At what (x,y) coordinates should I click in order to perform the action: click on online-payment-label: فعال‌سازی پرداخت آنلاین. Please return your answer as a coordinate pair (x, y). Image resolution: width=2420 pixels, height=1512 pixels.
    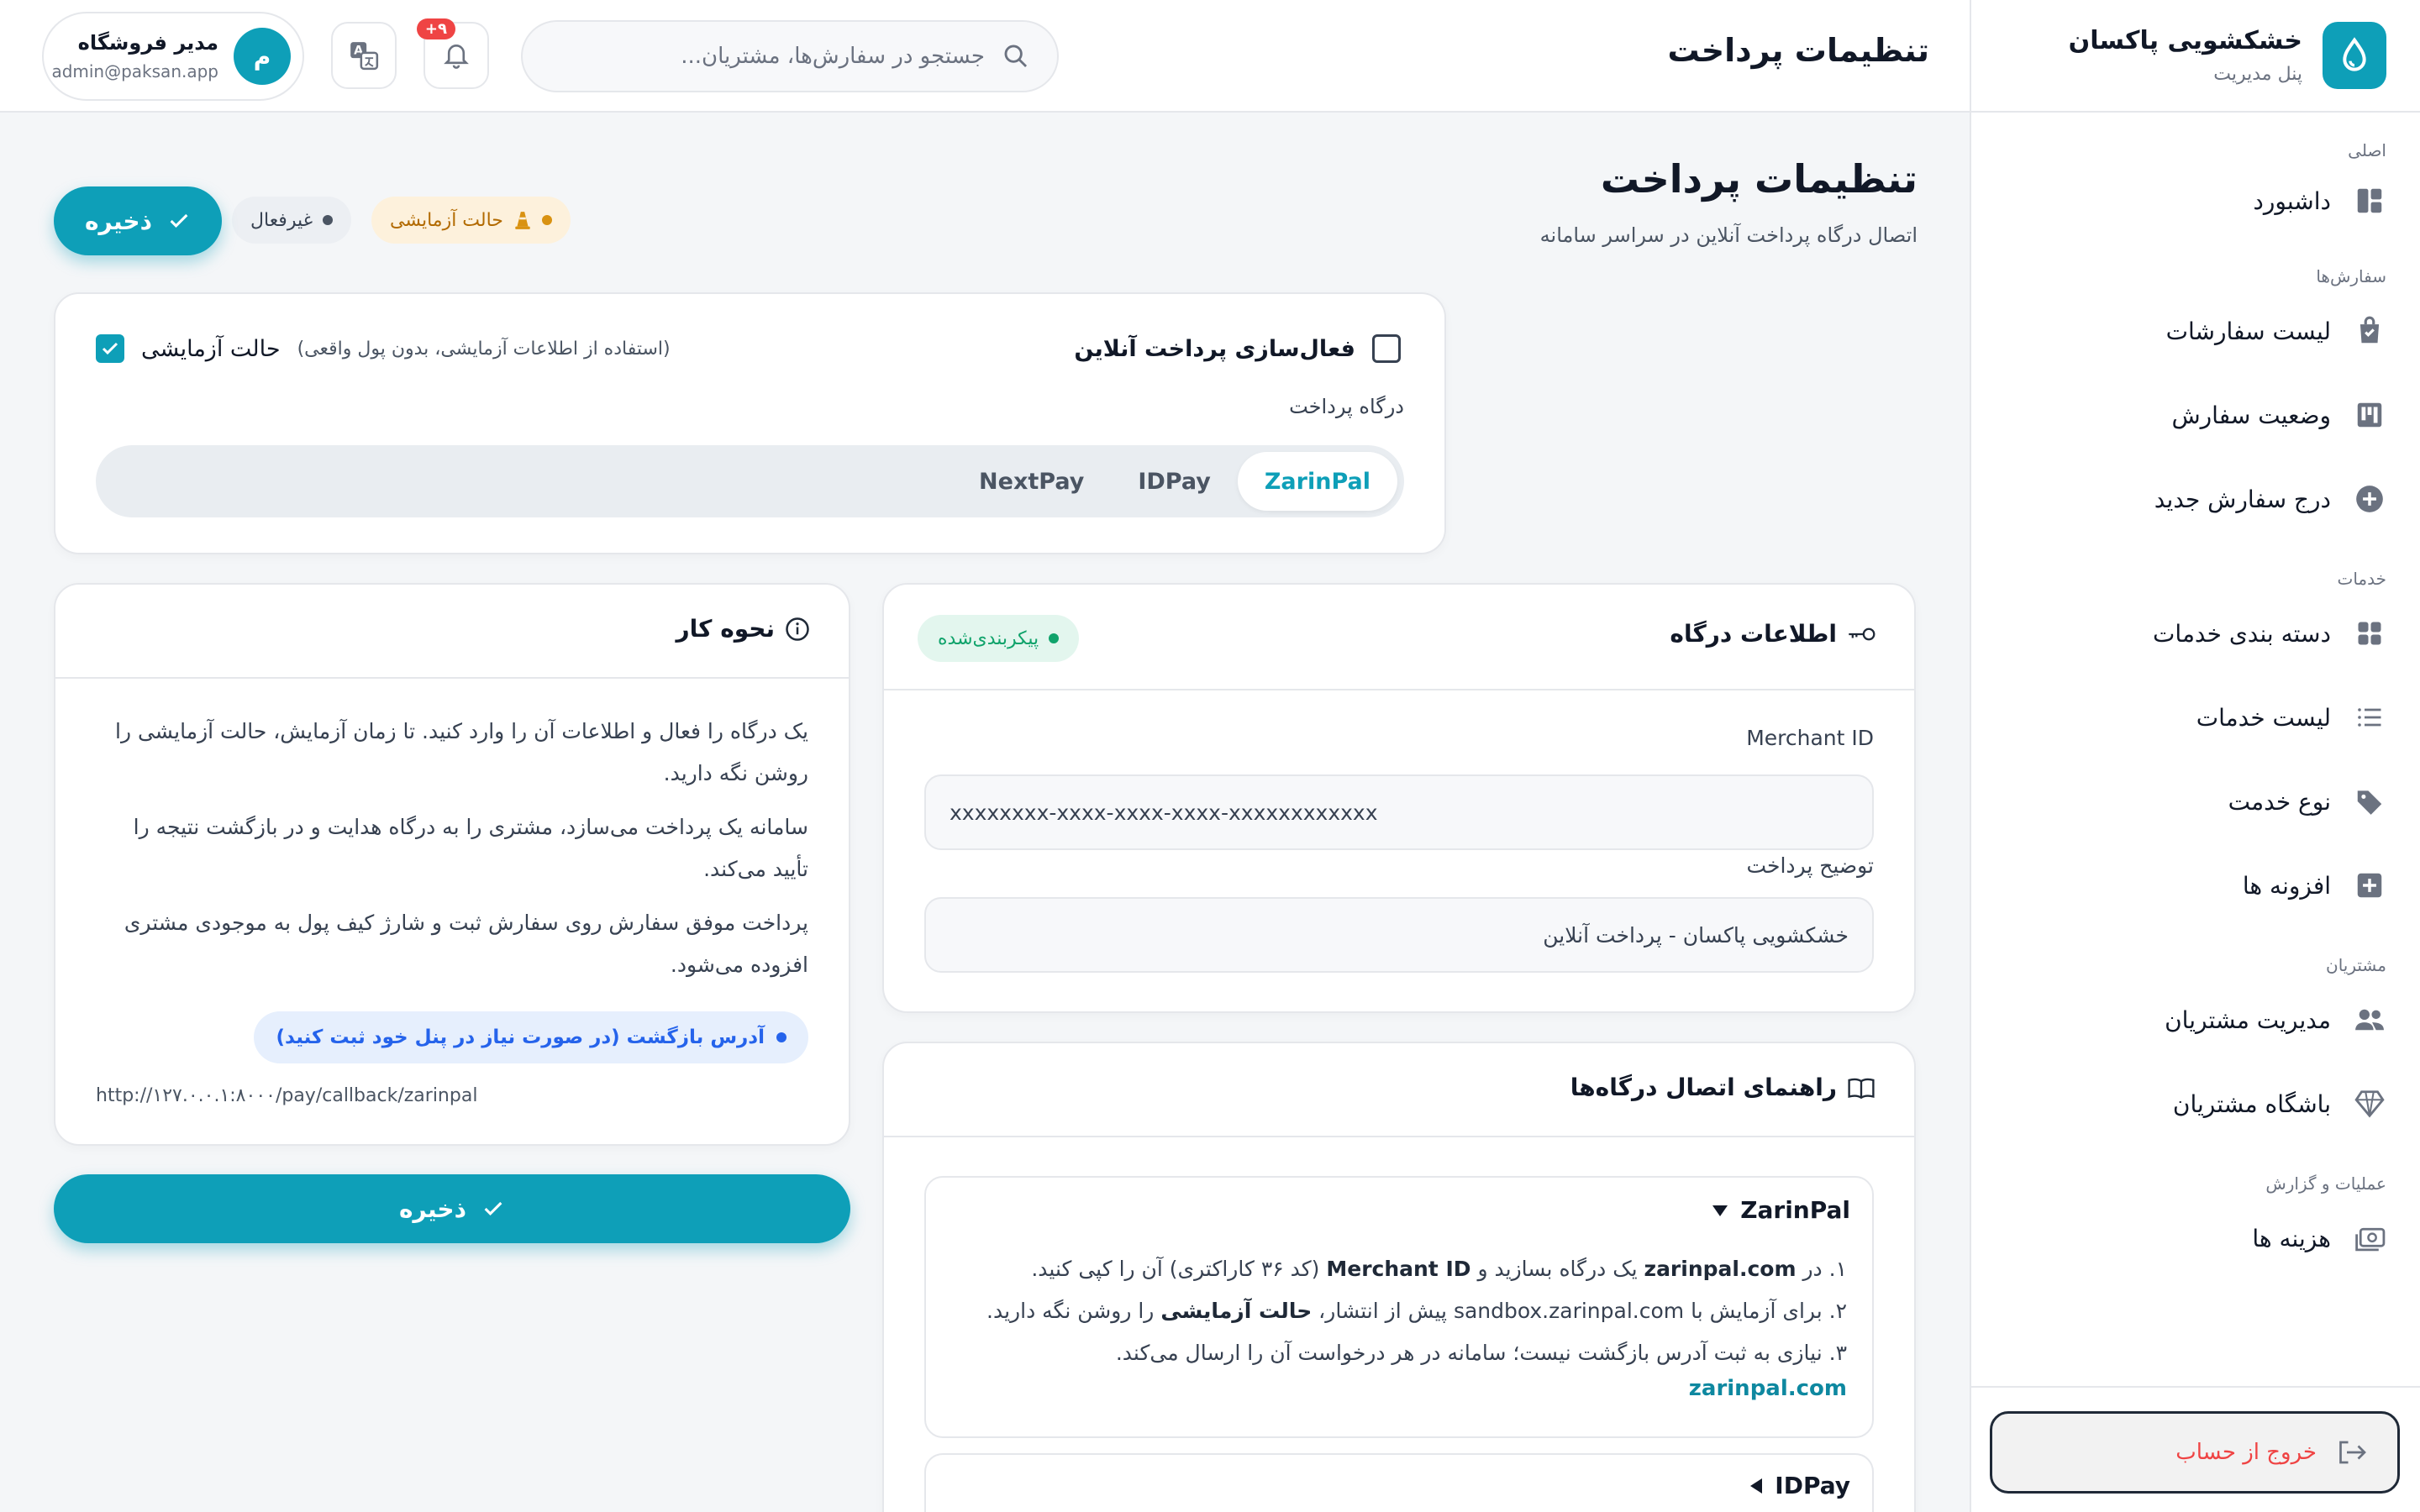
    Looking at the image, I should click on (1214, 348).